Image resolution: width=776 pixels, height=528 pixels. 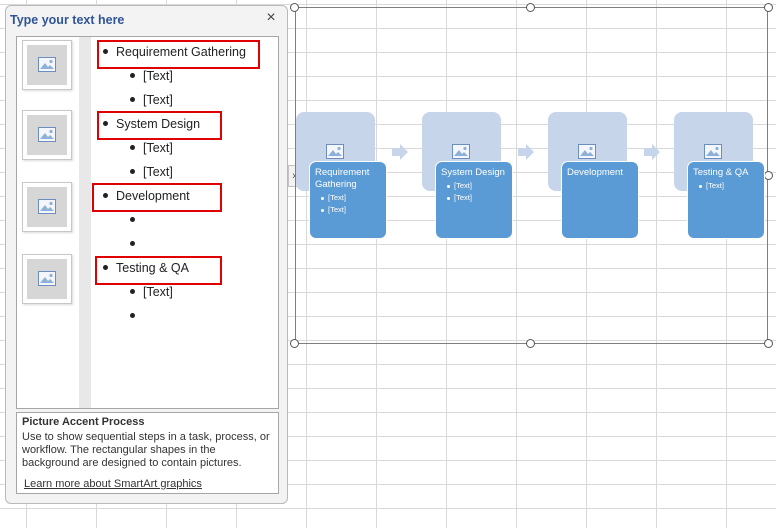 I want to click on process-step-2: System Design [Text] [Text], so click(x=474, y=200).